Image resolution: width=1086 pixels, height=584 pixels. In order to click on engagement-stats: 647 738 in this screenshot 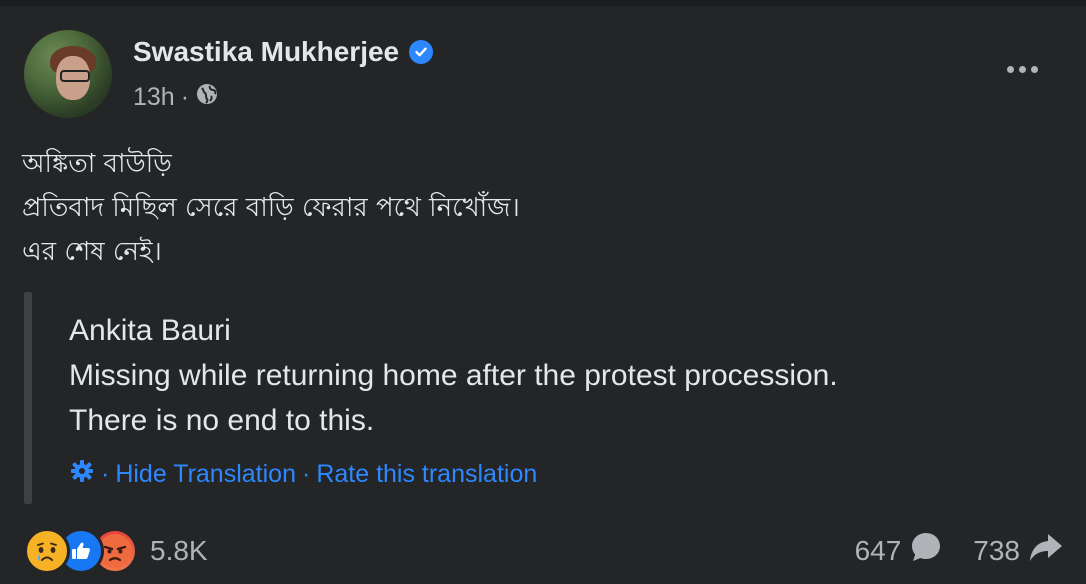, I will do `click(959, 550)`.